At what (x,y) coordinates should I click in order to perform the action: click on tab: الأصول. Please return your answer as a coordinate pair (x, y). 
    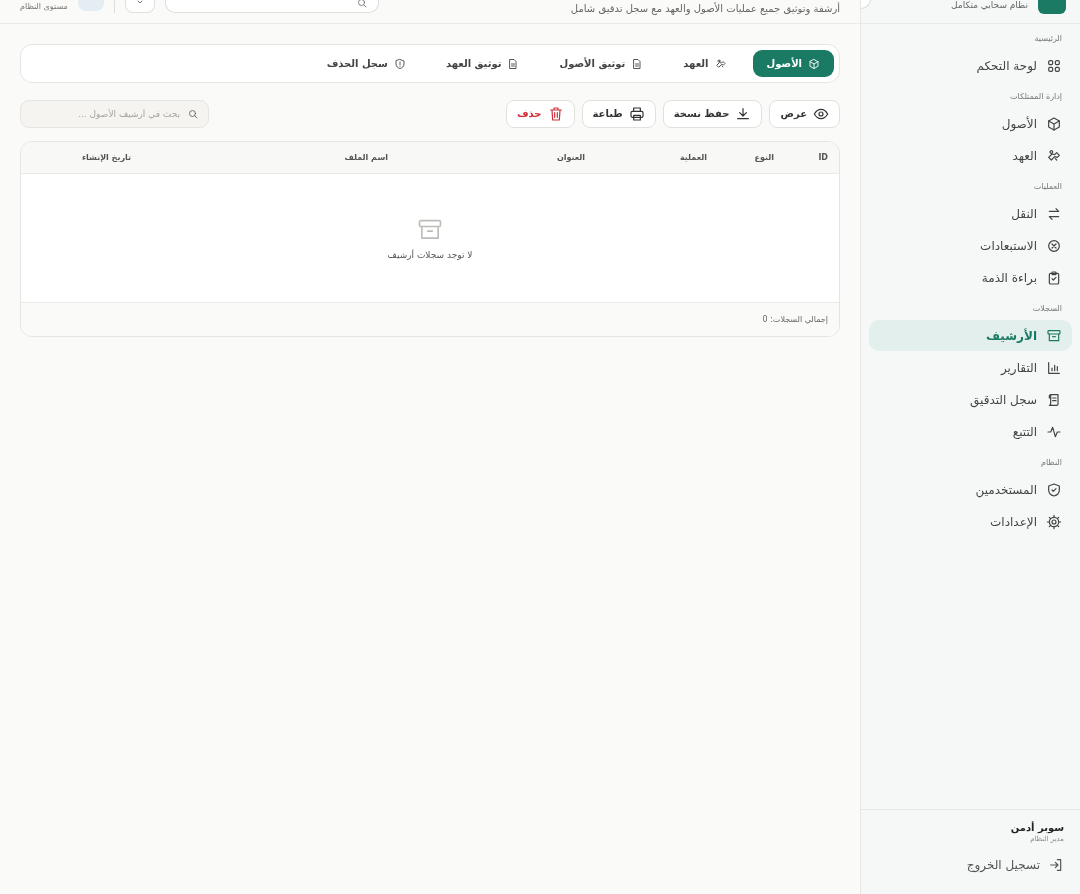
    Looking at the image, I should click on (793, 63).